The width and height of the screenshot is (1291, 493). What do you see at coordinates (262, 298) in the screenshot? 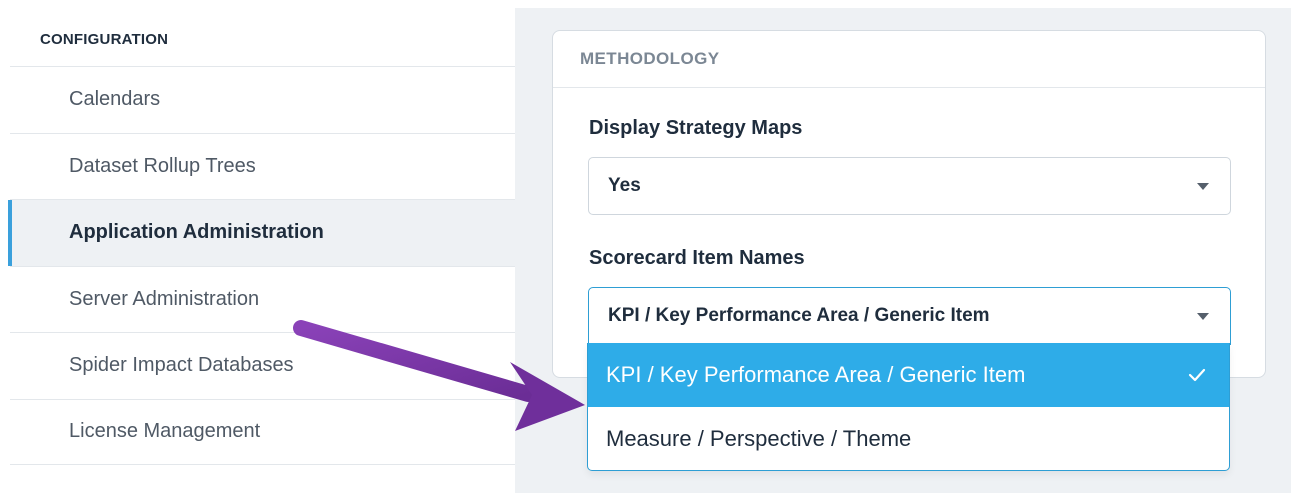
I see `sidebar-item-server-administration: Server Administration` at bounding box center [262, 298].